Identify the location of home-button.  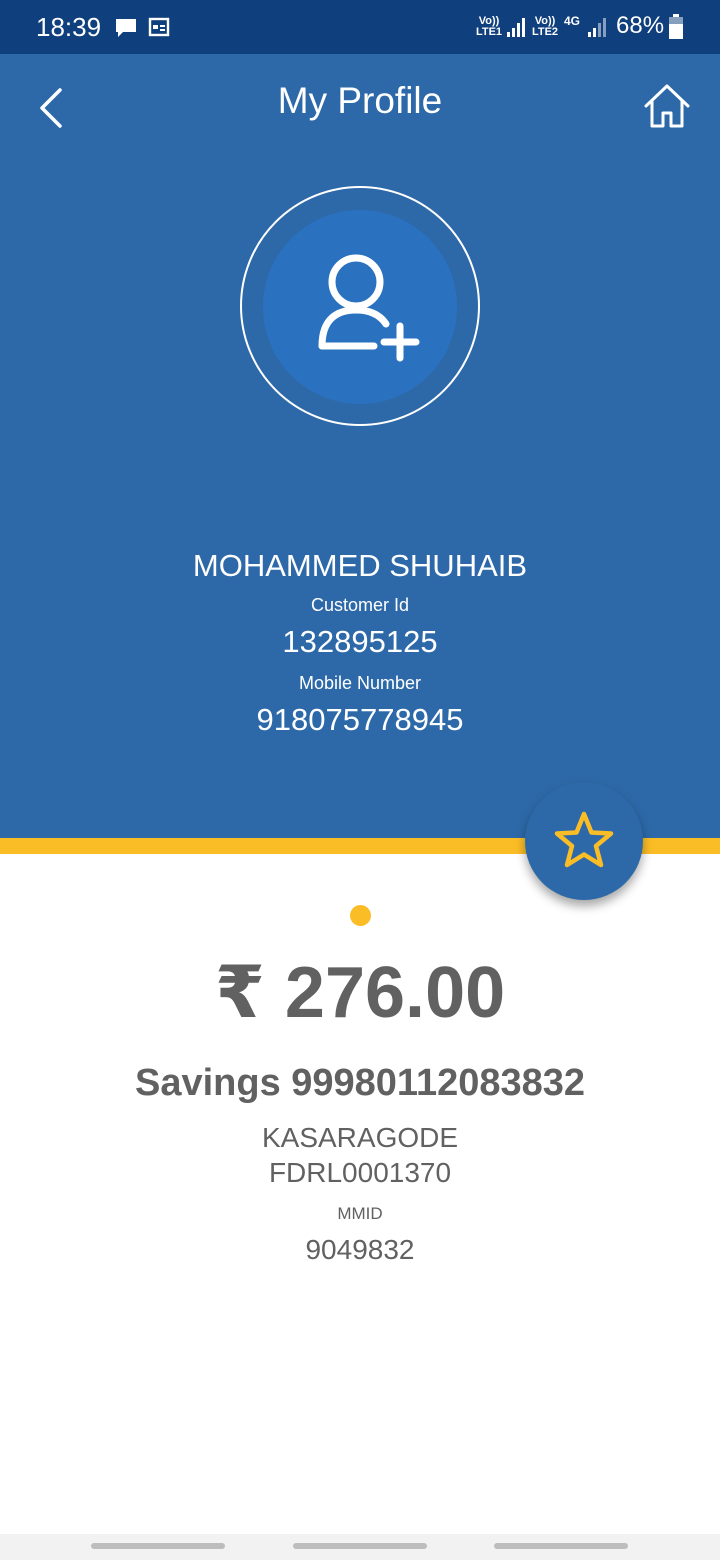
(667, 106).